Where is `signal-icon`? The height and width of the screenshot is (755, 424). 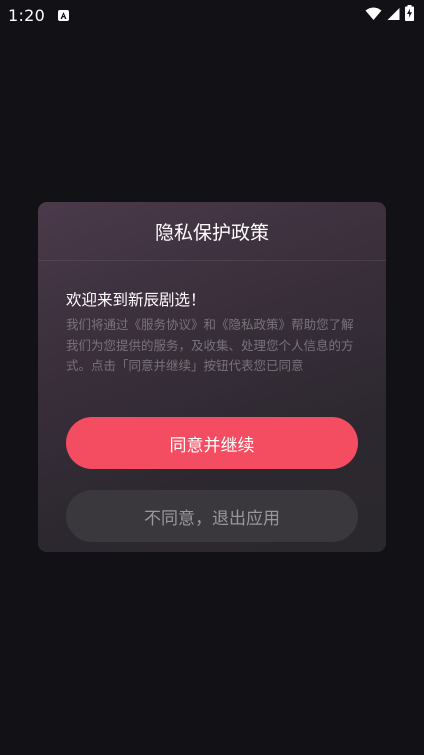 signal-icon is located at coordinates (393, 15).